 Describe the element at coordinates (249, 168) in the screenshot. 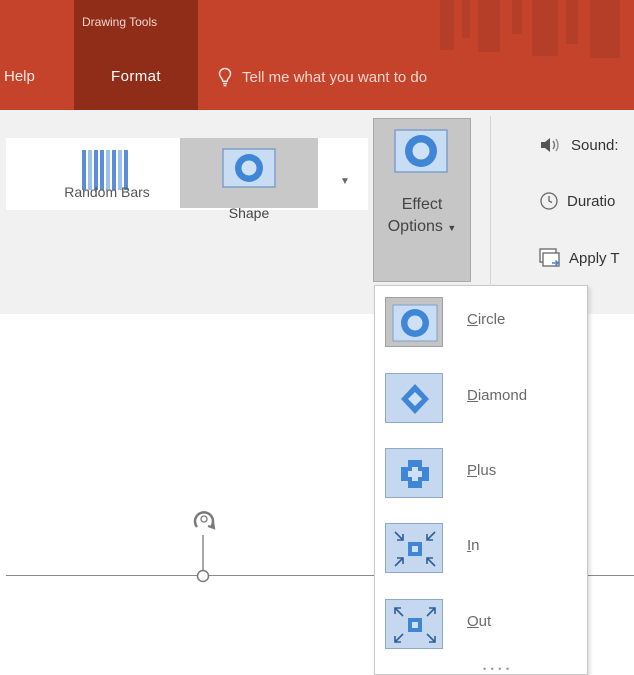

I see `shape-circle-icon` at that location.